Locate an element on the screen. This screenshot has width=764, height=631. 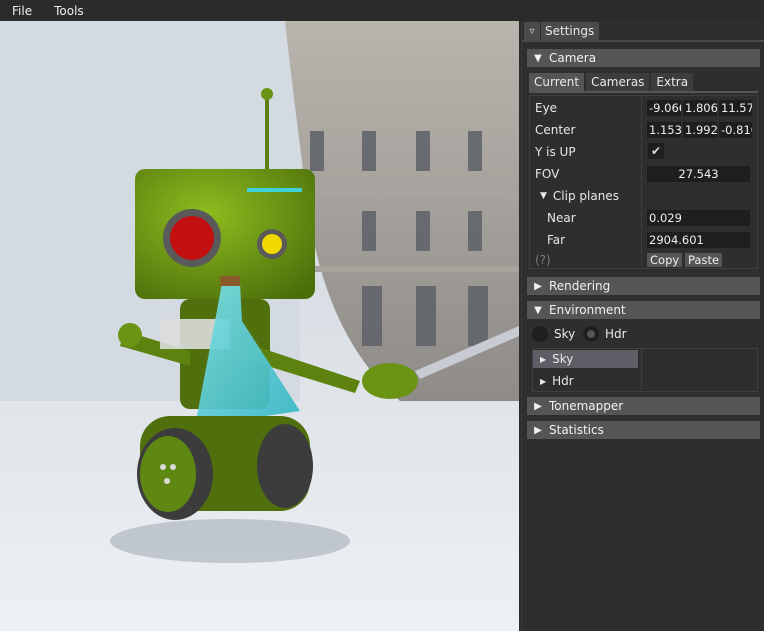
section-tonemapper-label: Tonemapper is located at coordinates (586, 406).